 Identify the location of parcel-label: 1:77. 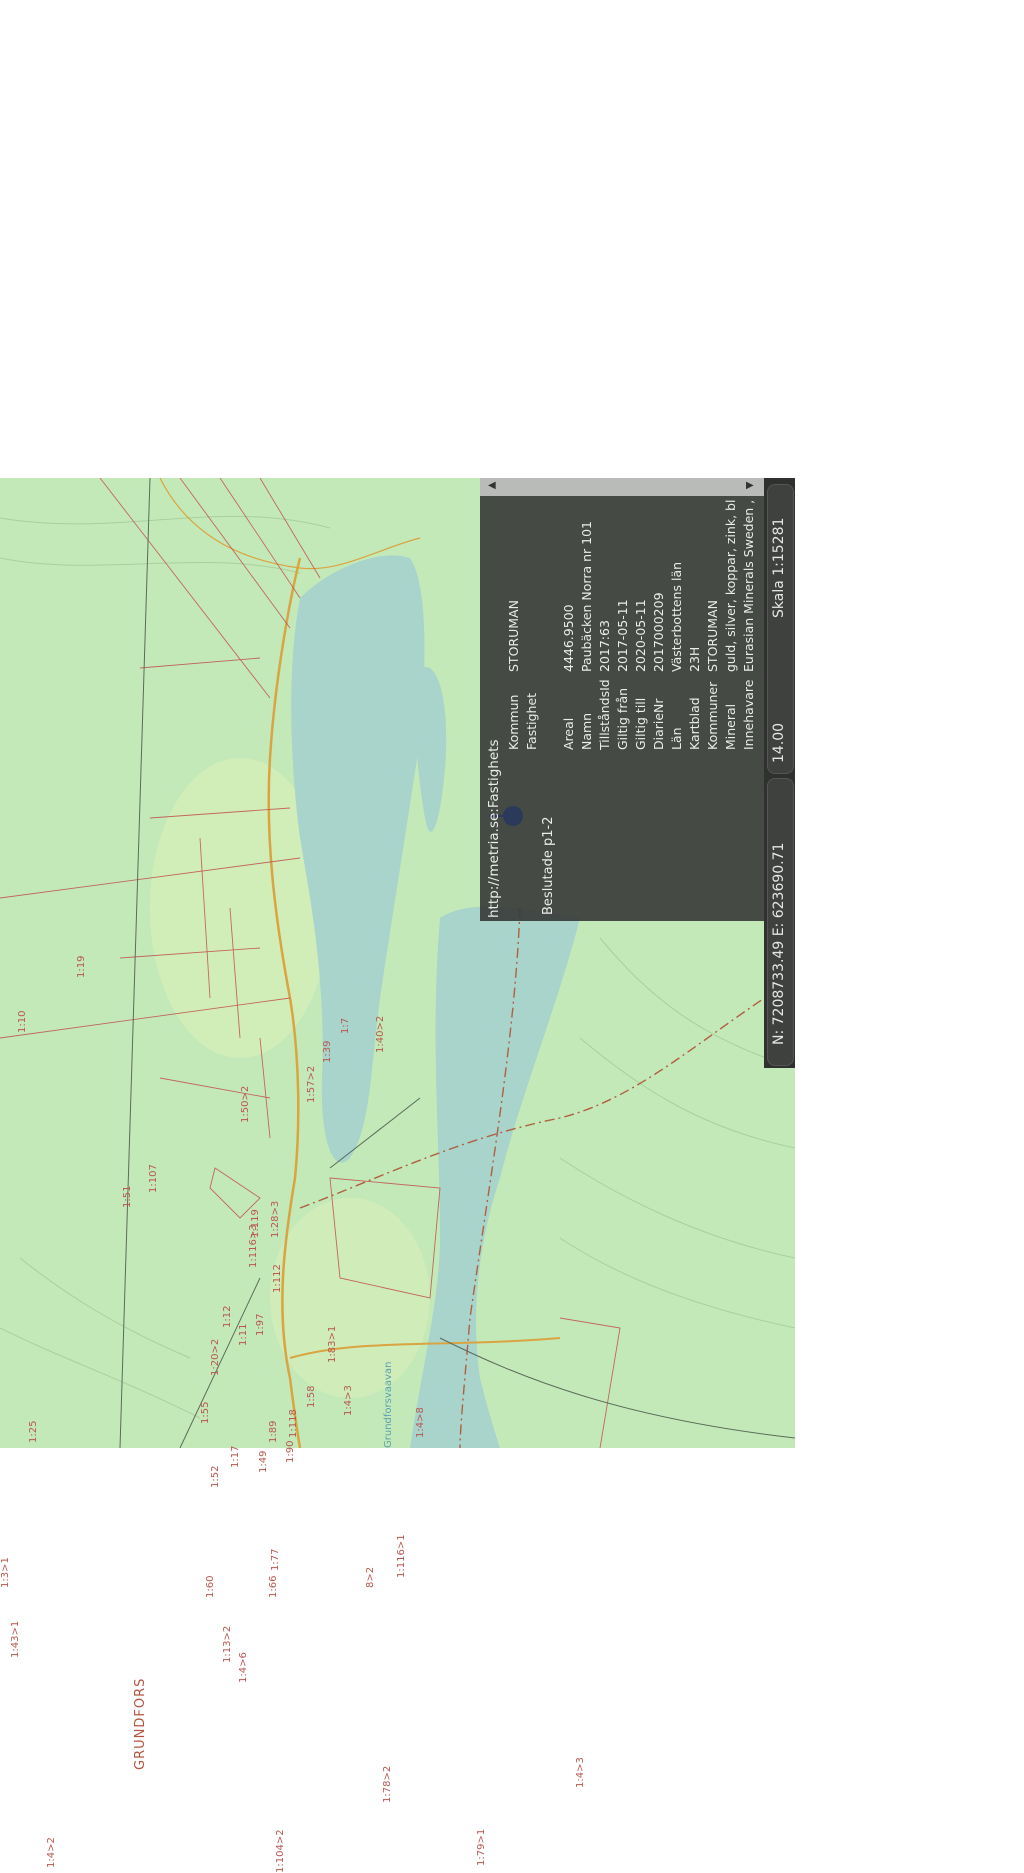
(275, 1559).